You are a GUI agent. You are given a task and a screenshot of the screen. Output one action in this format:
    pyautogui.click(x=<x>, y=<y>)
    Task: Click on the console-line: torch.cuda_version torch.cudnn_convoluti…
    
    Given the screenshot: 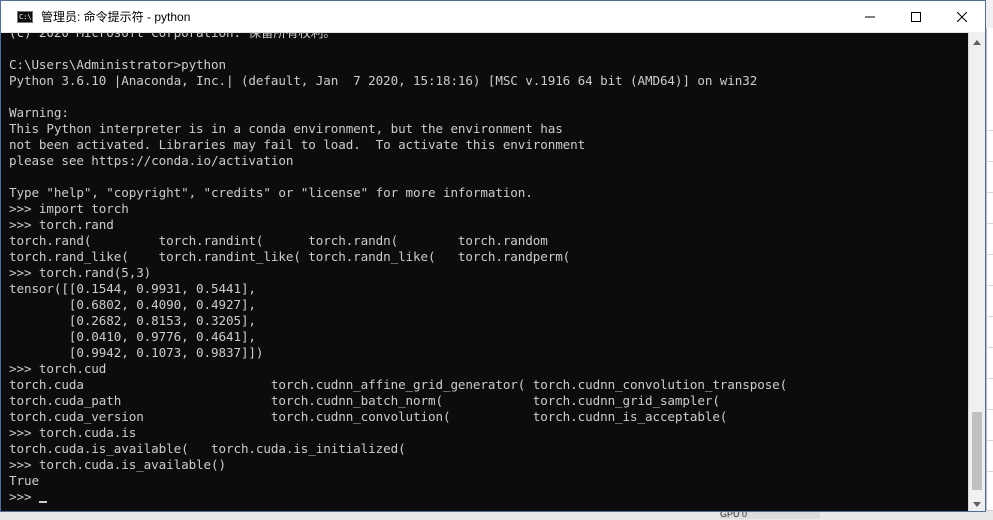 What is the action you would take?
    pyautogui.click(x=485, y=417)
    